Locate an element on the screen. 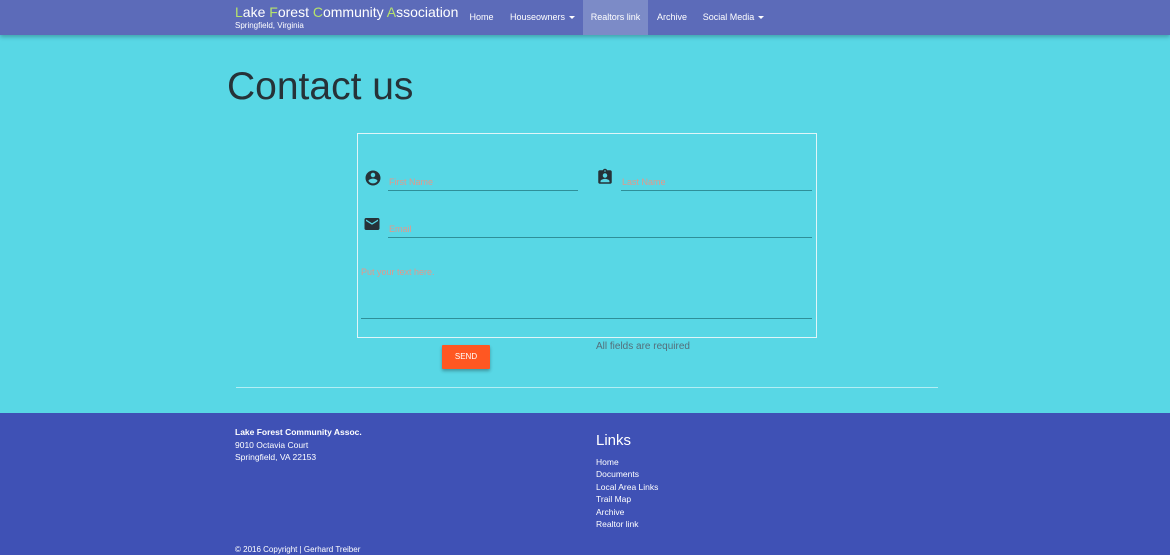 Image resolution: width=1170 pixels, height=555 pixels. brand-title: Lake Forest Community Association is located at coordinates (346, 12).